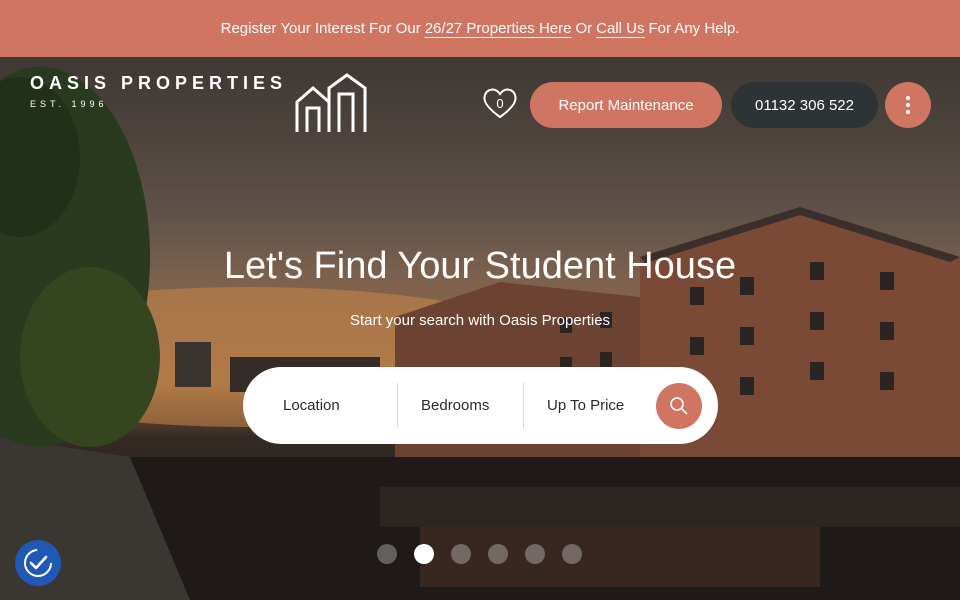  I want to click on menu-button, so click(908, 105).